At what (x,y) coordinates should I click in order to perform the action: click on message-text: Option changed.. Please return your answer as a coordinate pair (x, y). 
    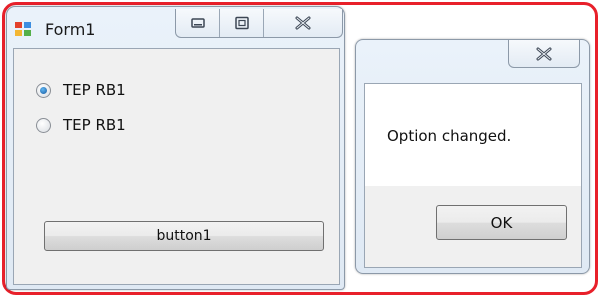
    Looking at the image, I should click on (449, 136).